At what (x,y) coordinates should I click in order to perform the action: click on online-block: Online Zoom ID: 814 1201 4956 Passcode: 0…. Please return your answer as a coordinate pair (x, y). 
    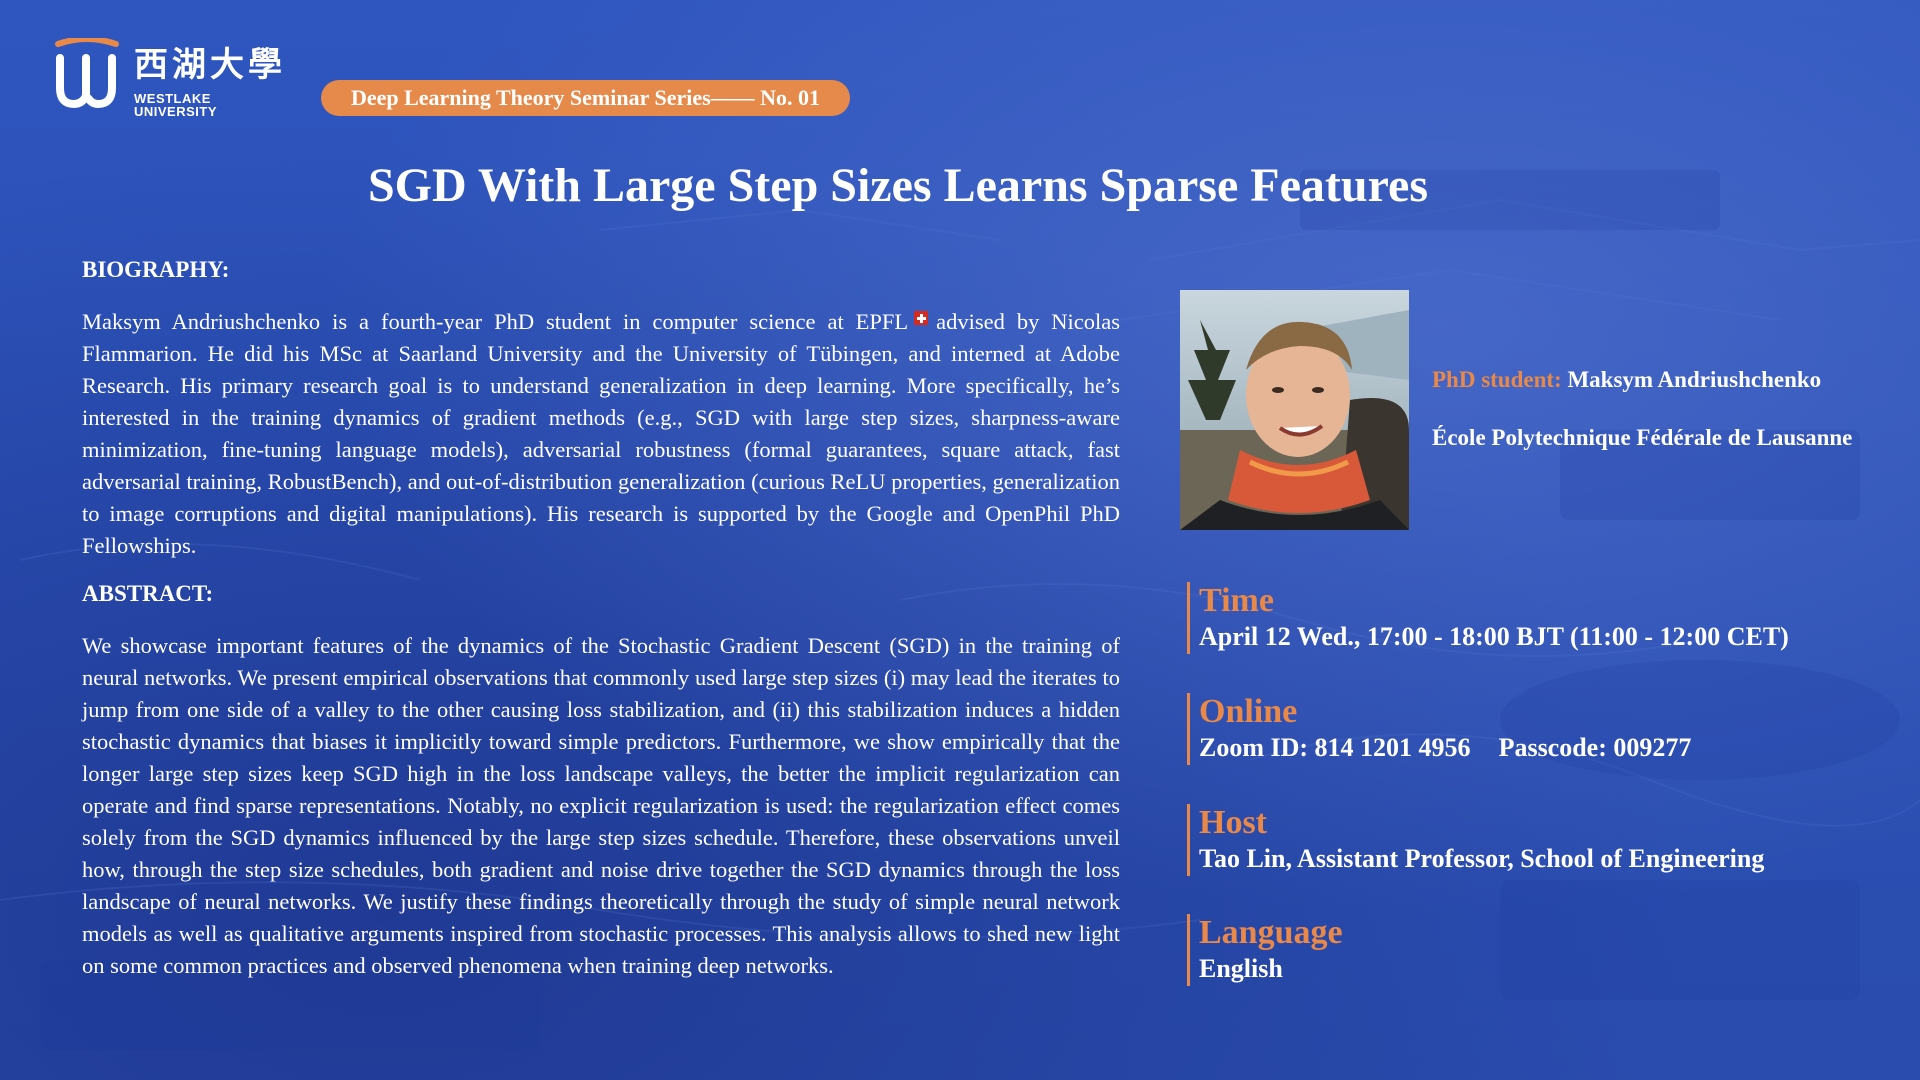
    Looking at the image, I should click on (1439, 729).